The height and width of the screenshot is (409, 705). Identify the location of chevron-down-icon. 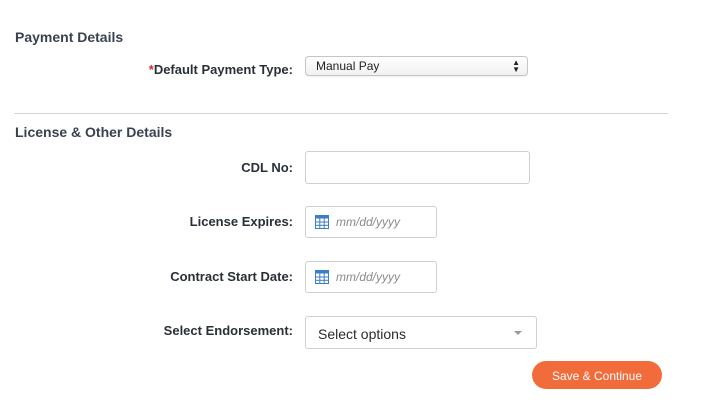
(518, 333).